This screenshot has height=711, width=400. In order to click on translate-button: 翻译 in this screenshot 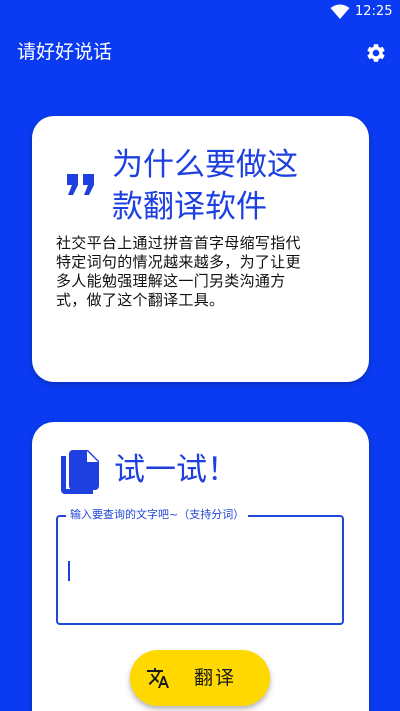, I will do `click(200, 678)`.